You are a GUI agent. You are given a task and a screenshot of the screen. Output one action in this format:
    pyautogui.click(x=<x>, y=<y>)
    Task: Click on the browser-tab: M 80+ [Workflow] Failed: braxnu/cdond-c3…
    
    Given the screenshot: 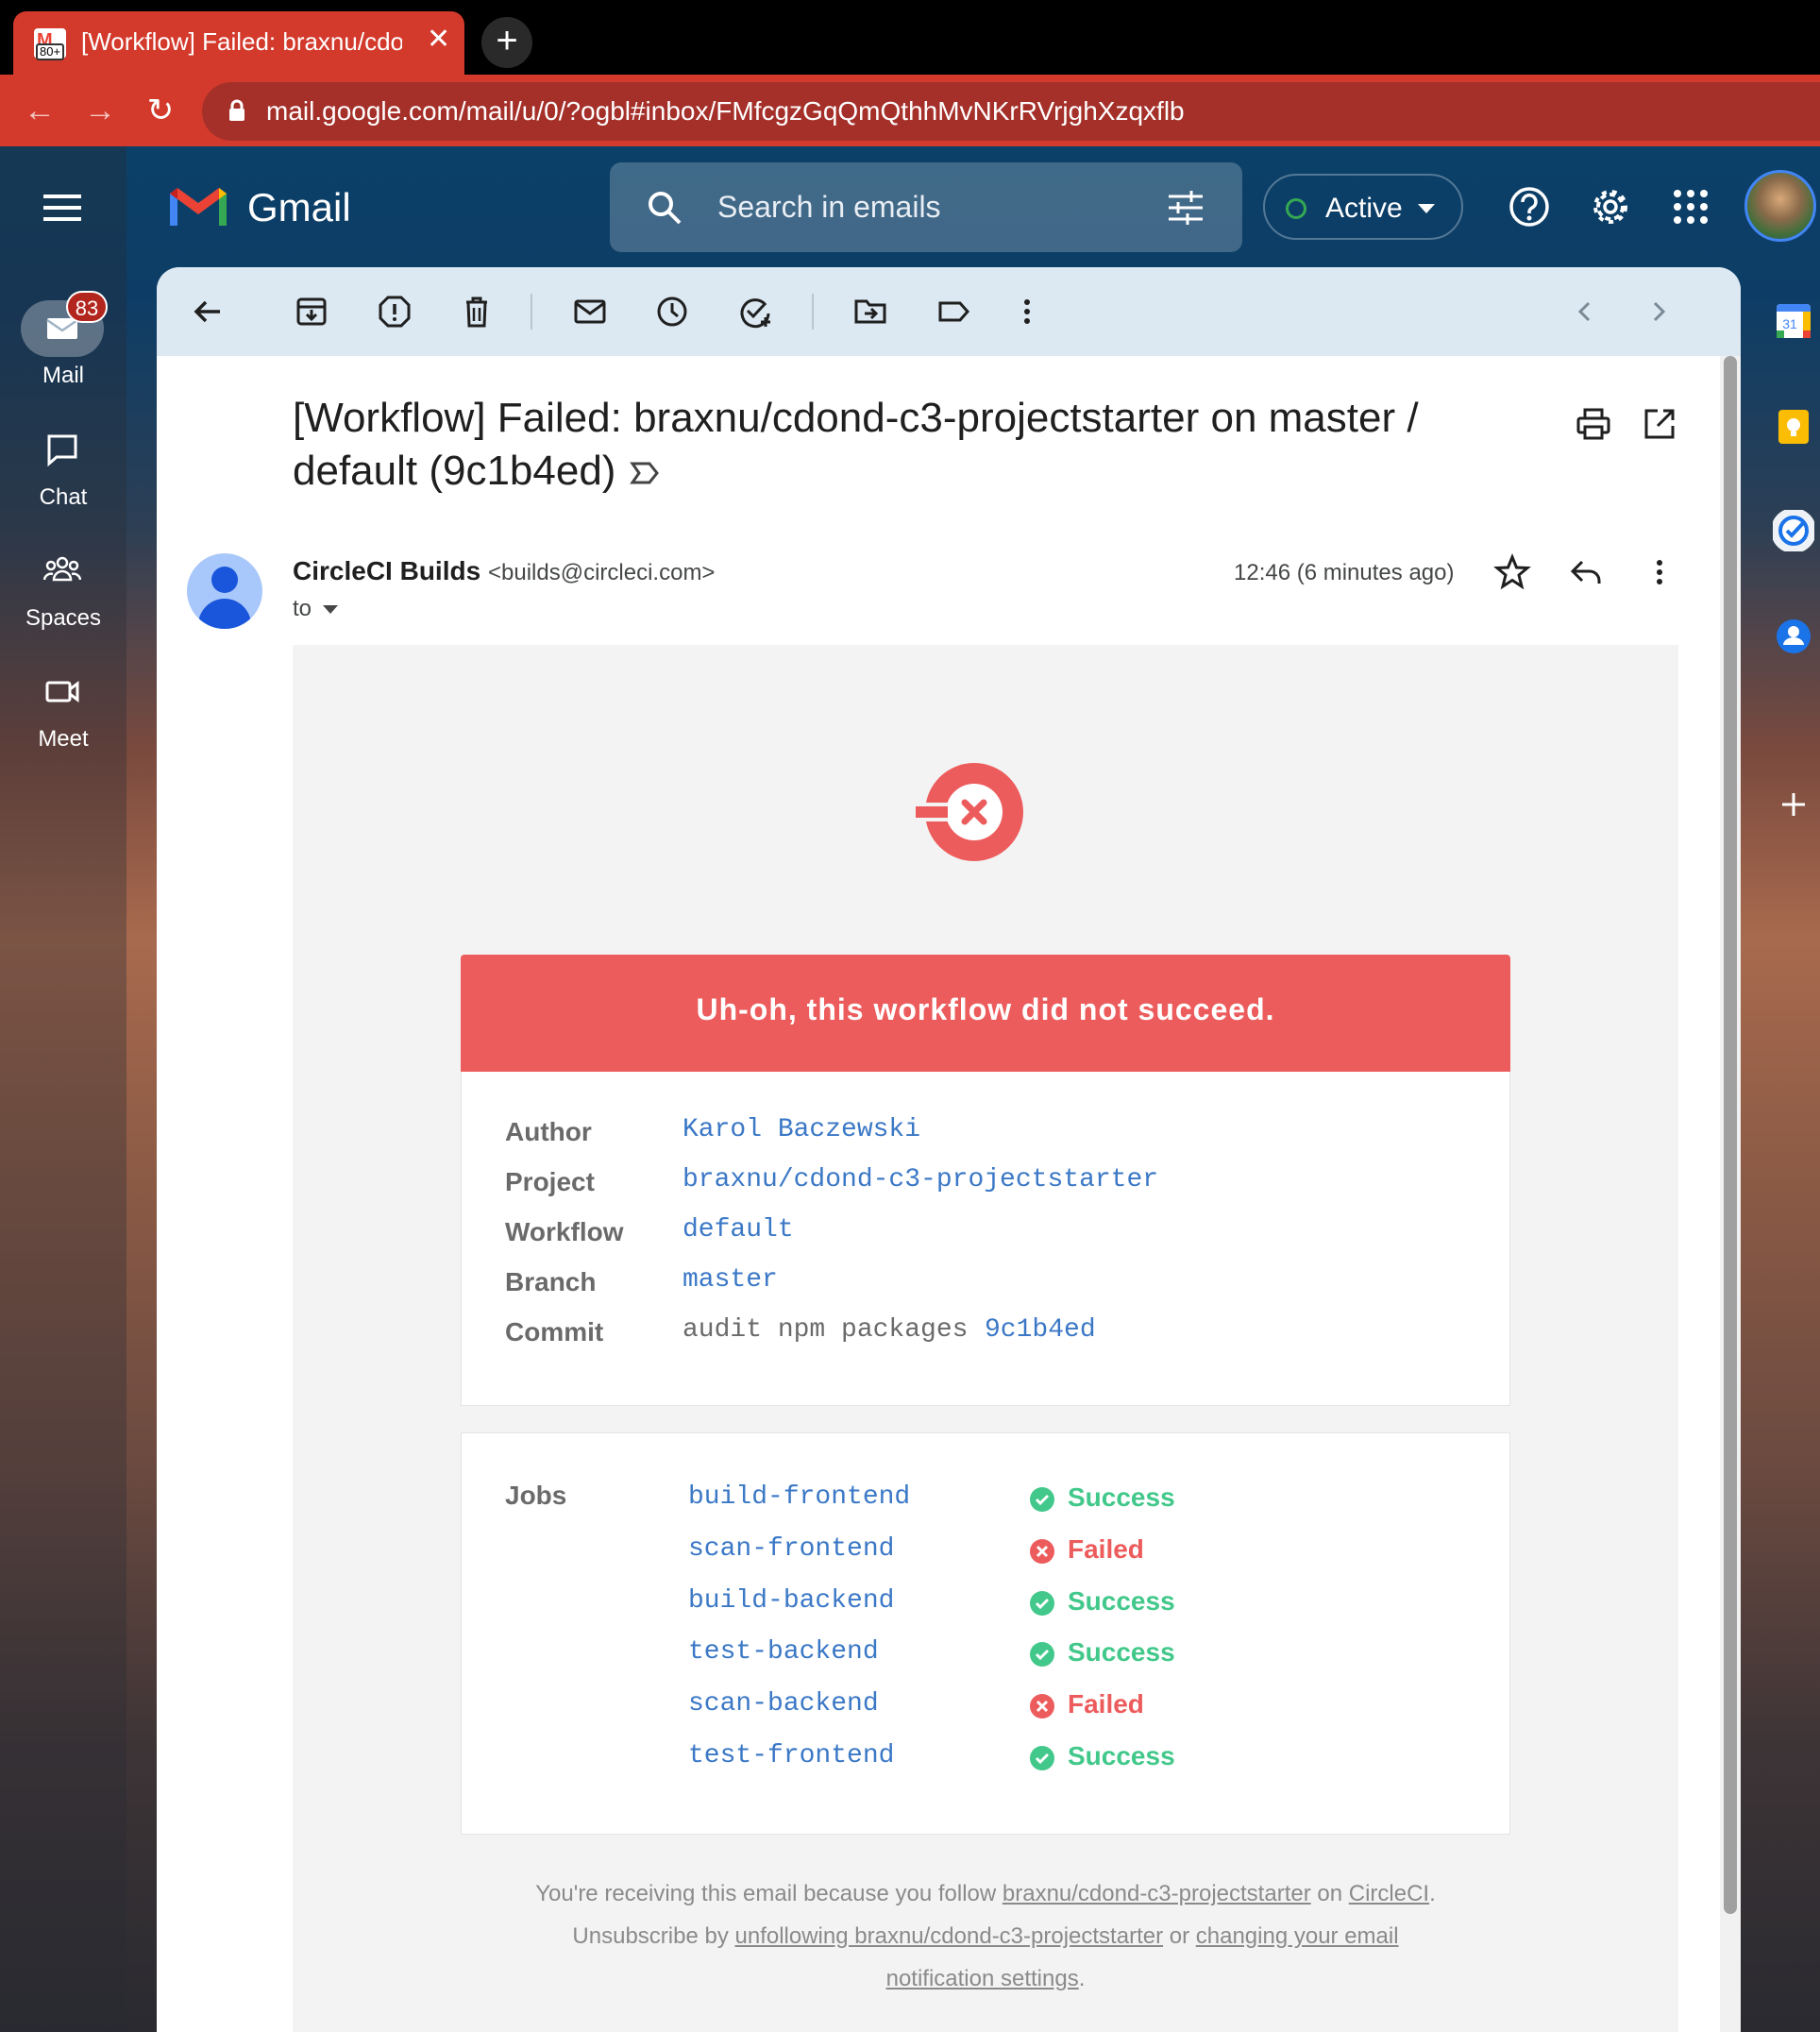 What is the action you would take?
    pyautogui.click(x=238, y=43)
    